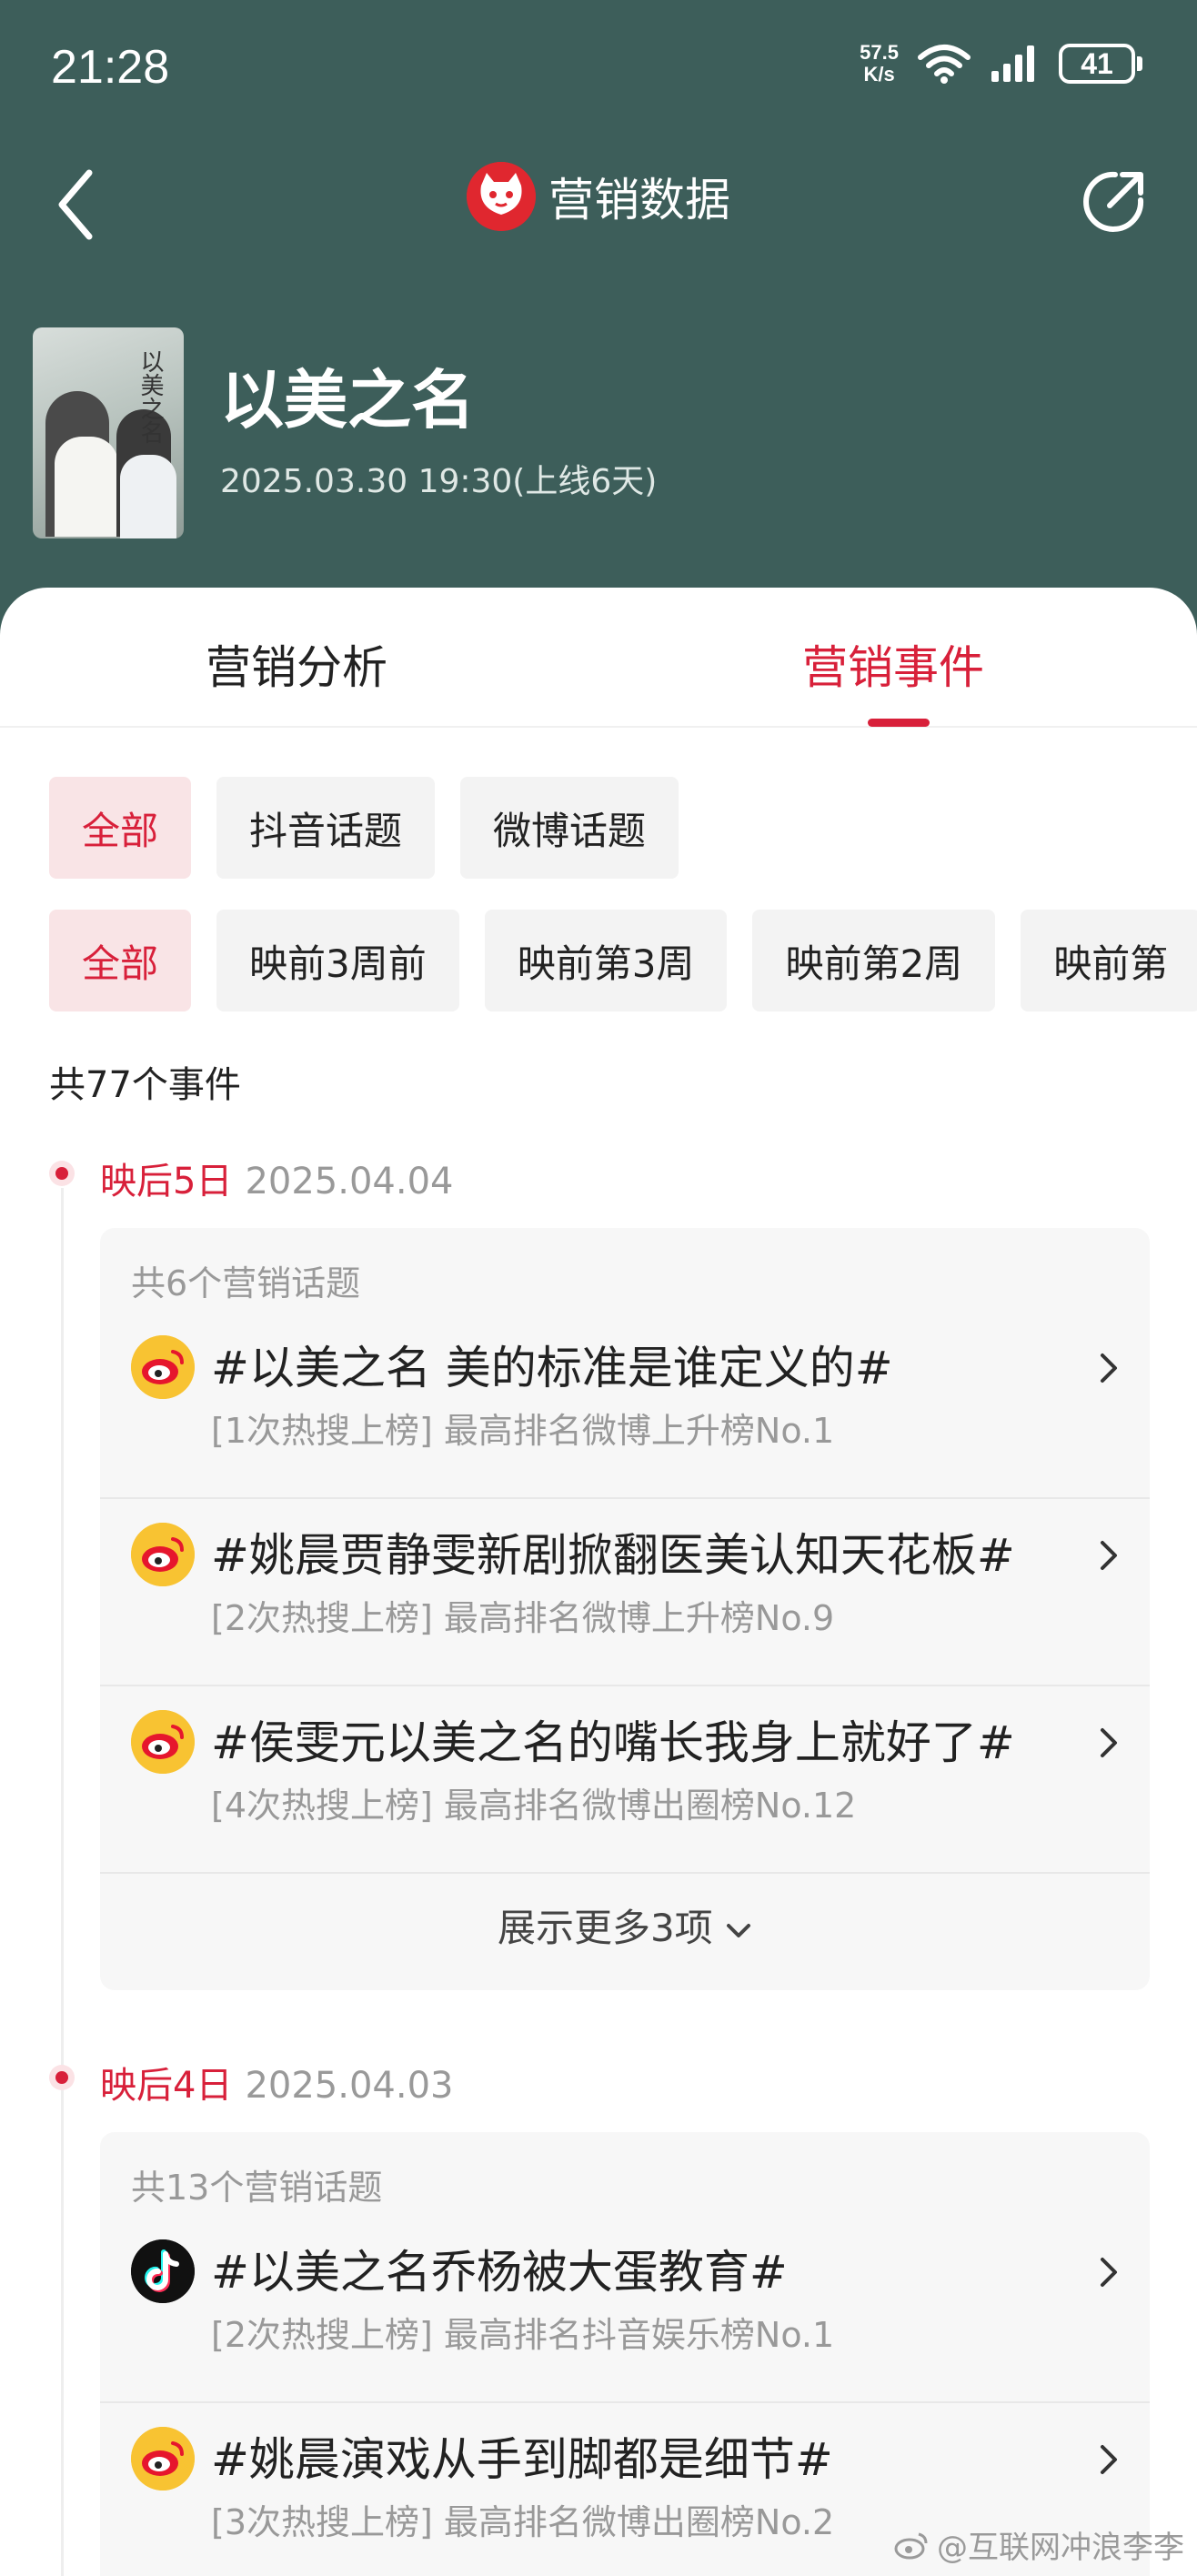 This screenshot has width=1197, height=2576. I want to click on time-filter-row: 全部 映前3周前 映前第3周 映前第2周 映前第, so click(623, 960).